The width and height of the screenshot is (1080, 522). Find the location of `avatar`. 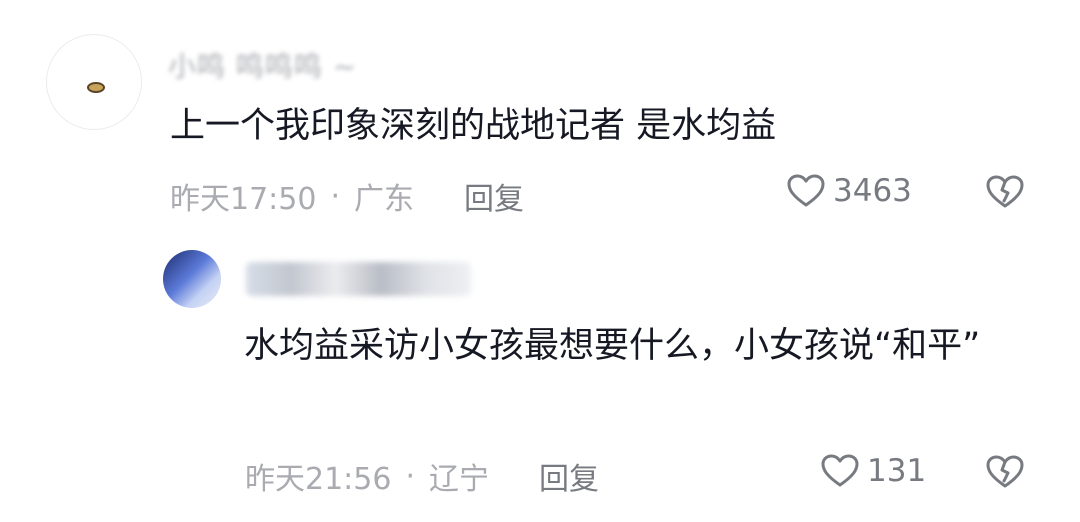

avatar is located at coordinates (94, 82).